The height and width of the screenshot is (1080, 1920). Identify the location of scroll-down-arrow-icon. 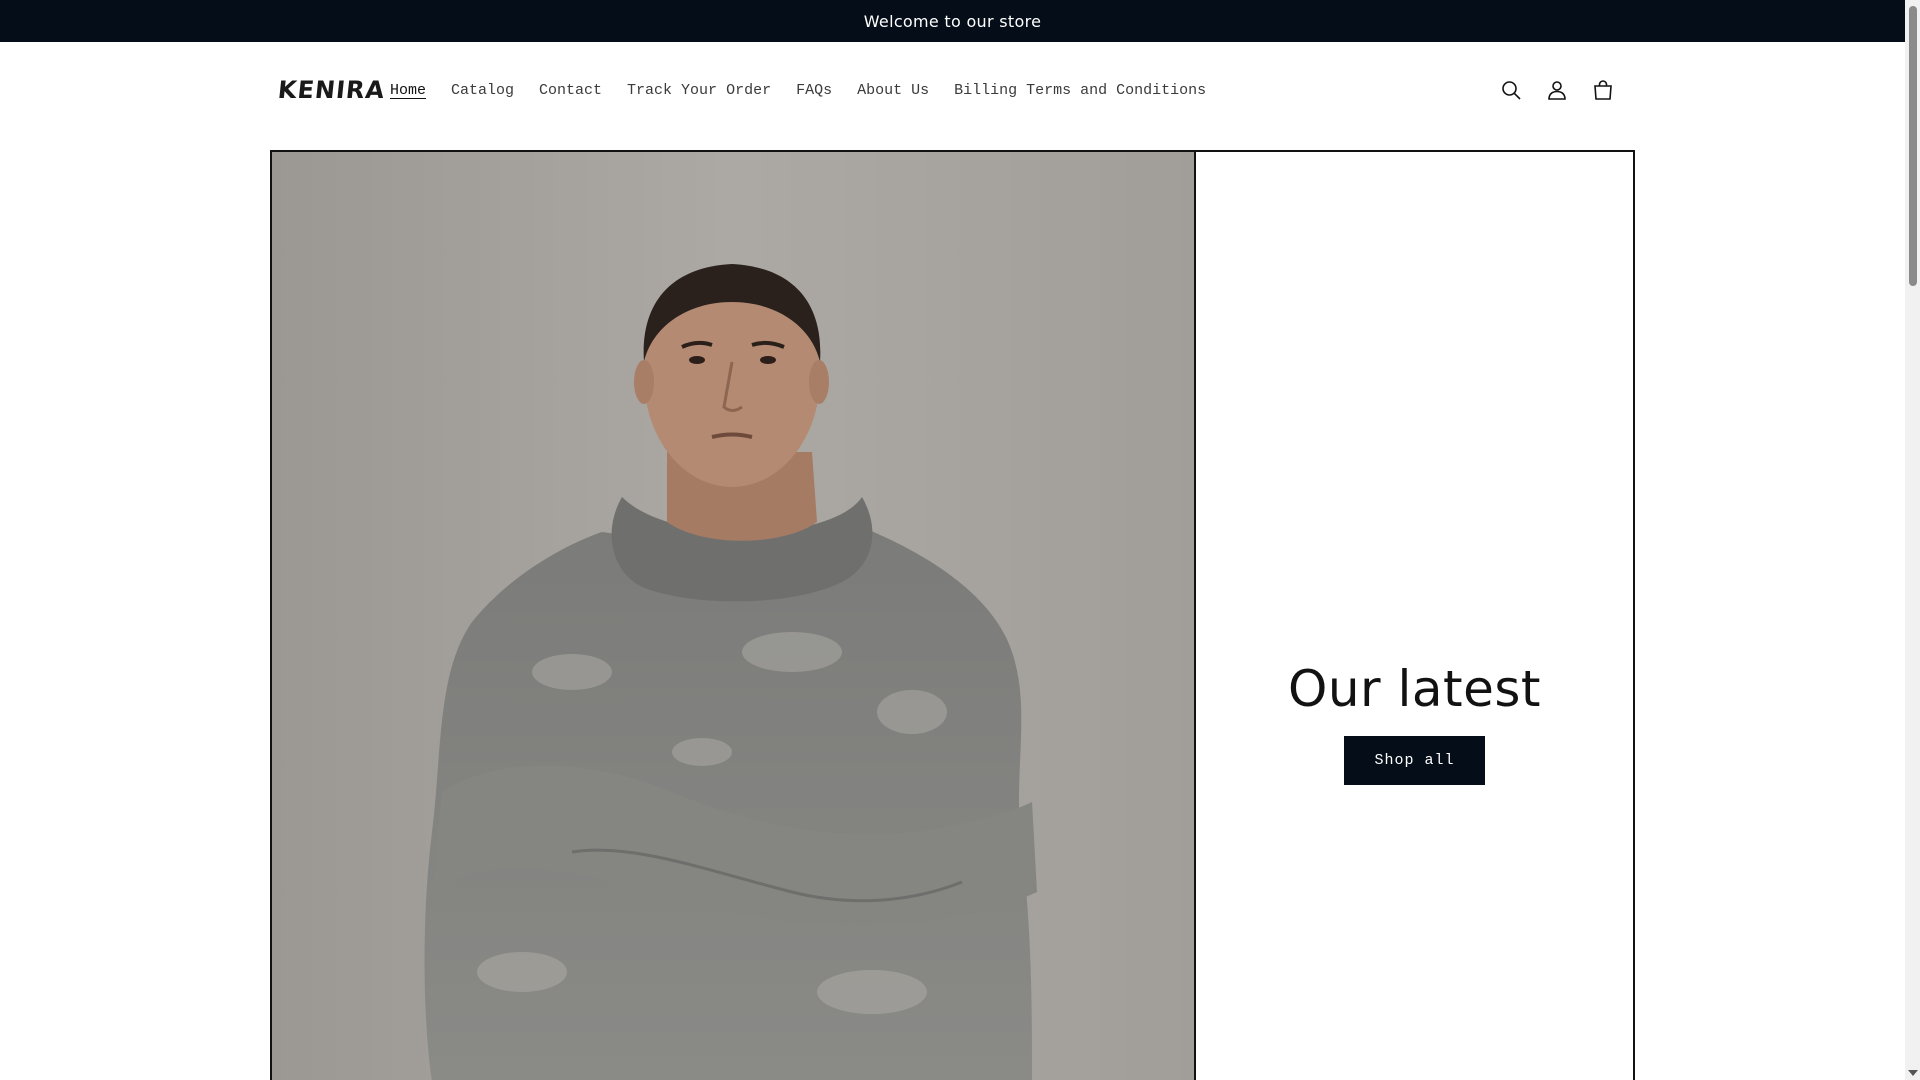
(1913, 1073).